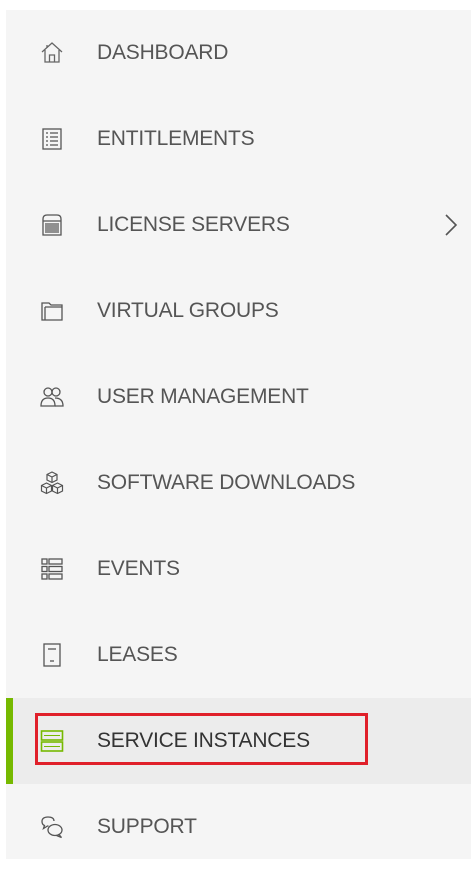  What do you see at coordinates (52, 483) in the screenshot?
I see `cubes-icon` at bounding box center [52, 483].